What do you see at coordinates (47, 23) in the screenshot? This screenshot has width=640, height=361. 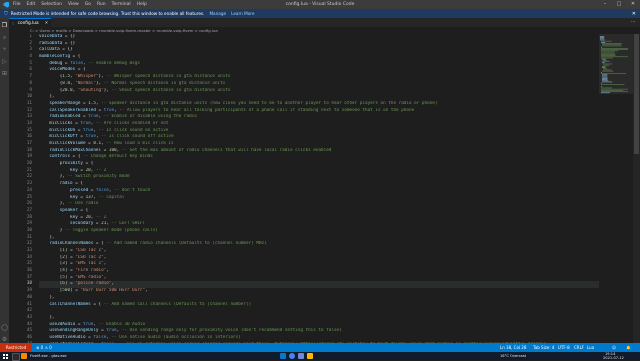 I see `tab-close-icon: ✕` at bounding box center [47, 23].